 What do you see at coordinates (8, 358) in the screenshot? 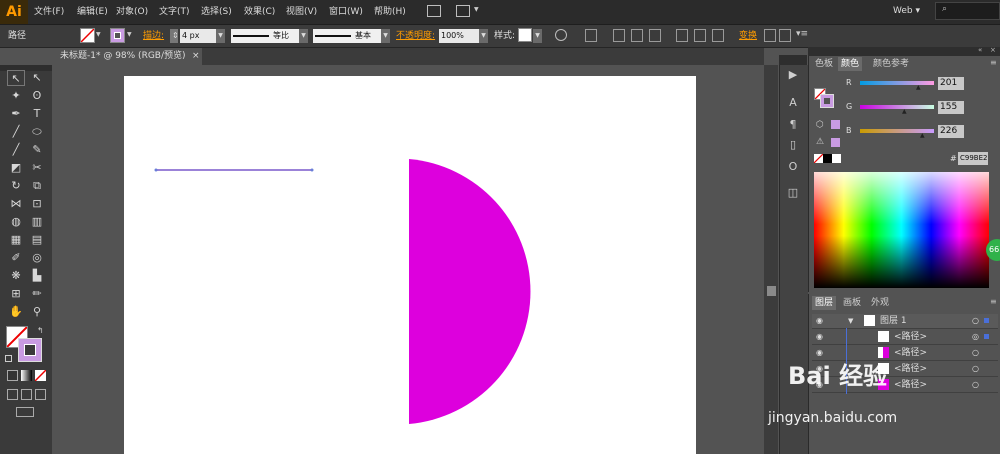
I see `default-colors-icon` at bounding box center [8, 358].